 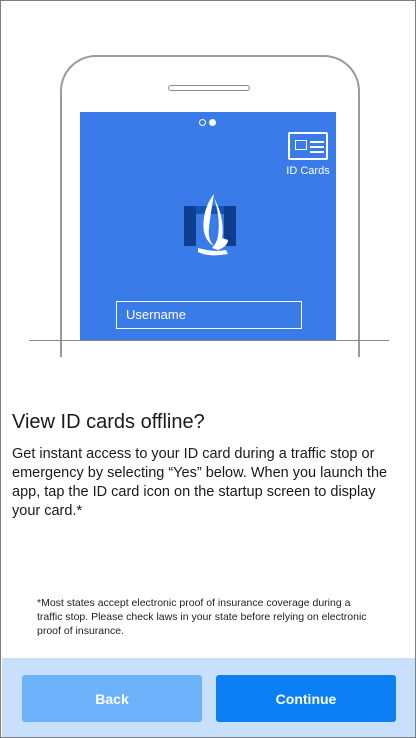 I want to click on id-card-icon, so click(x=308, y=146).